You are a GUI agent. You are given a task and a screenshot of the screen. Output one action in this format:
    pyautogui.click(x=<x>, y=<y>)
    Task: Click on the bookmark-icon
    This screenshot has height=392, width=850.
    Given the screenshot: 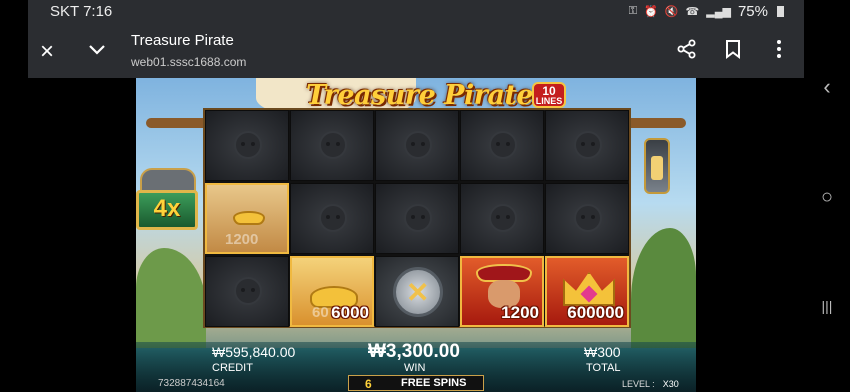 What is the action you would take?
    pyautogui.click(x=733, y=49)
    